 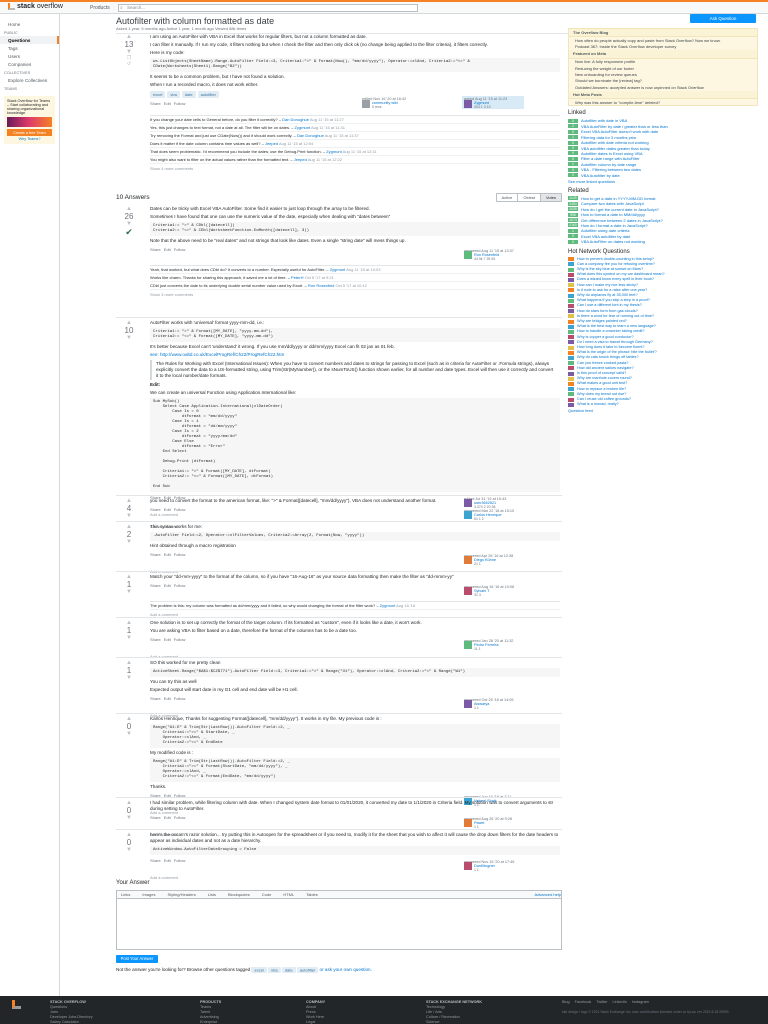 I want to click on nav-users: Users, so click(x=29, y=56).